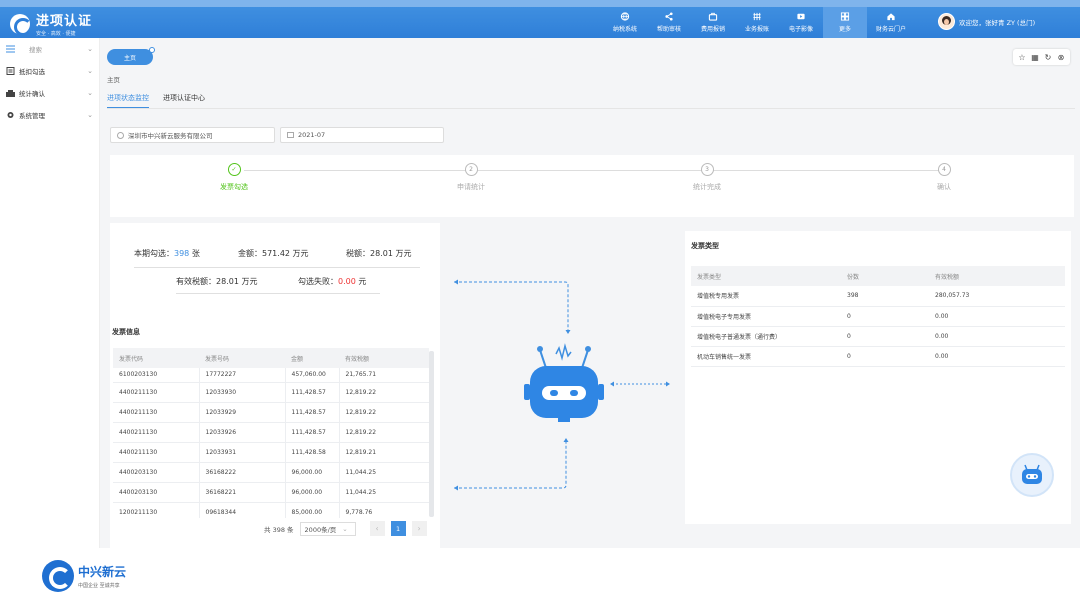 The image size is (1080, 607). Describe the element at coordinates (156, 358) in the screenshot. I see `column-header: 发票代码` at that location.